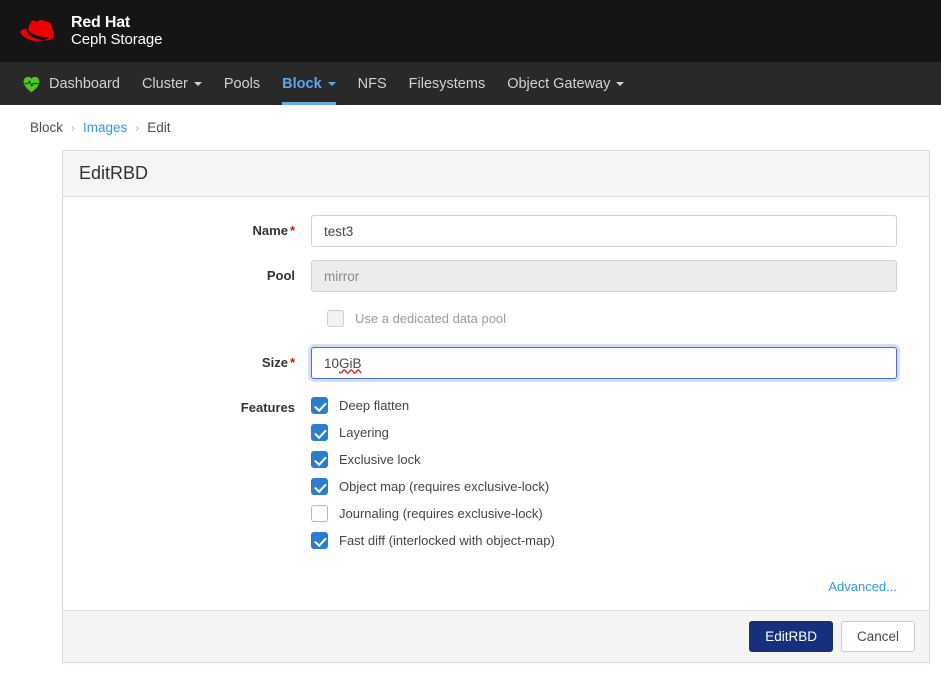  I want to click on feature-checkbox-layering, so click(319, 432).